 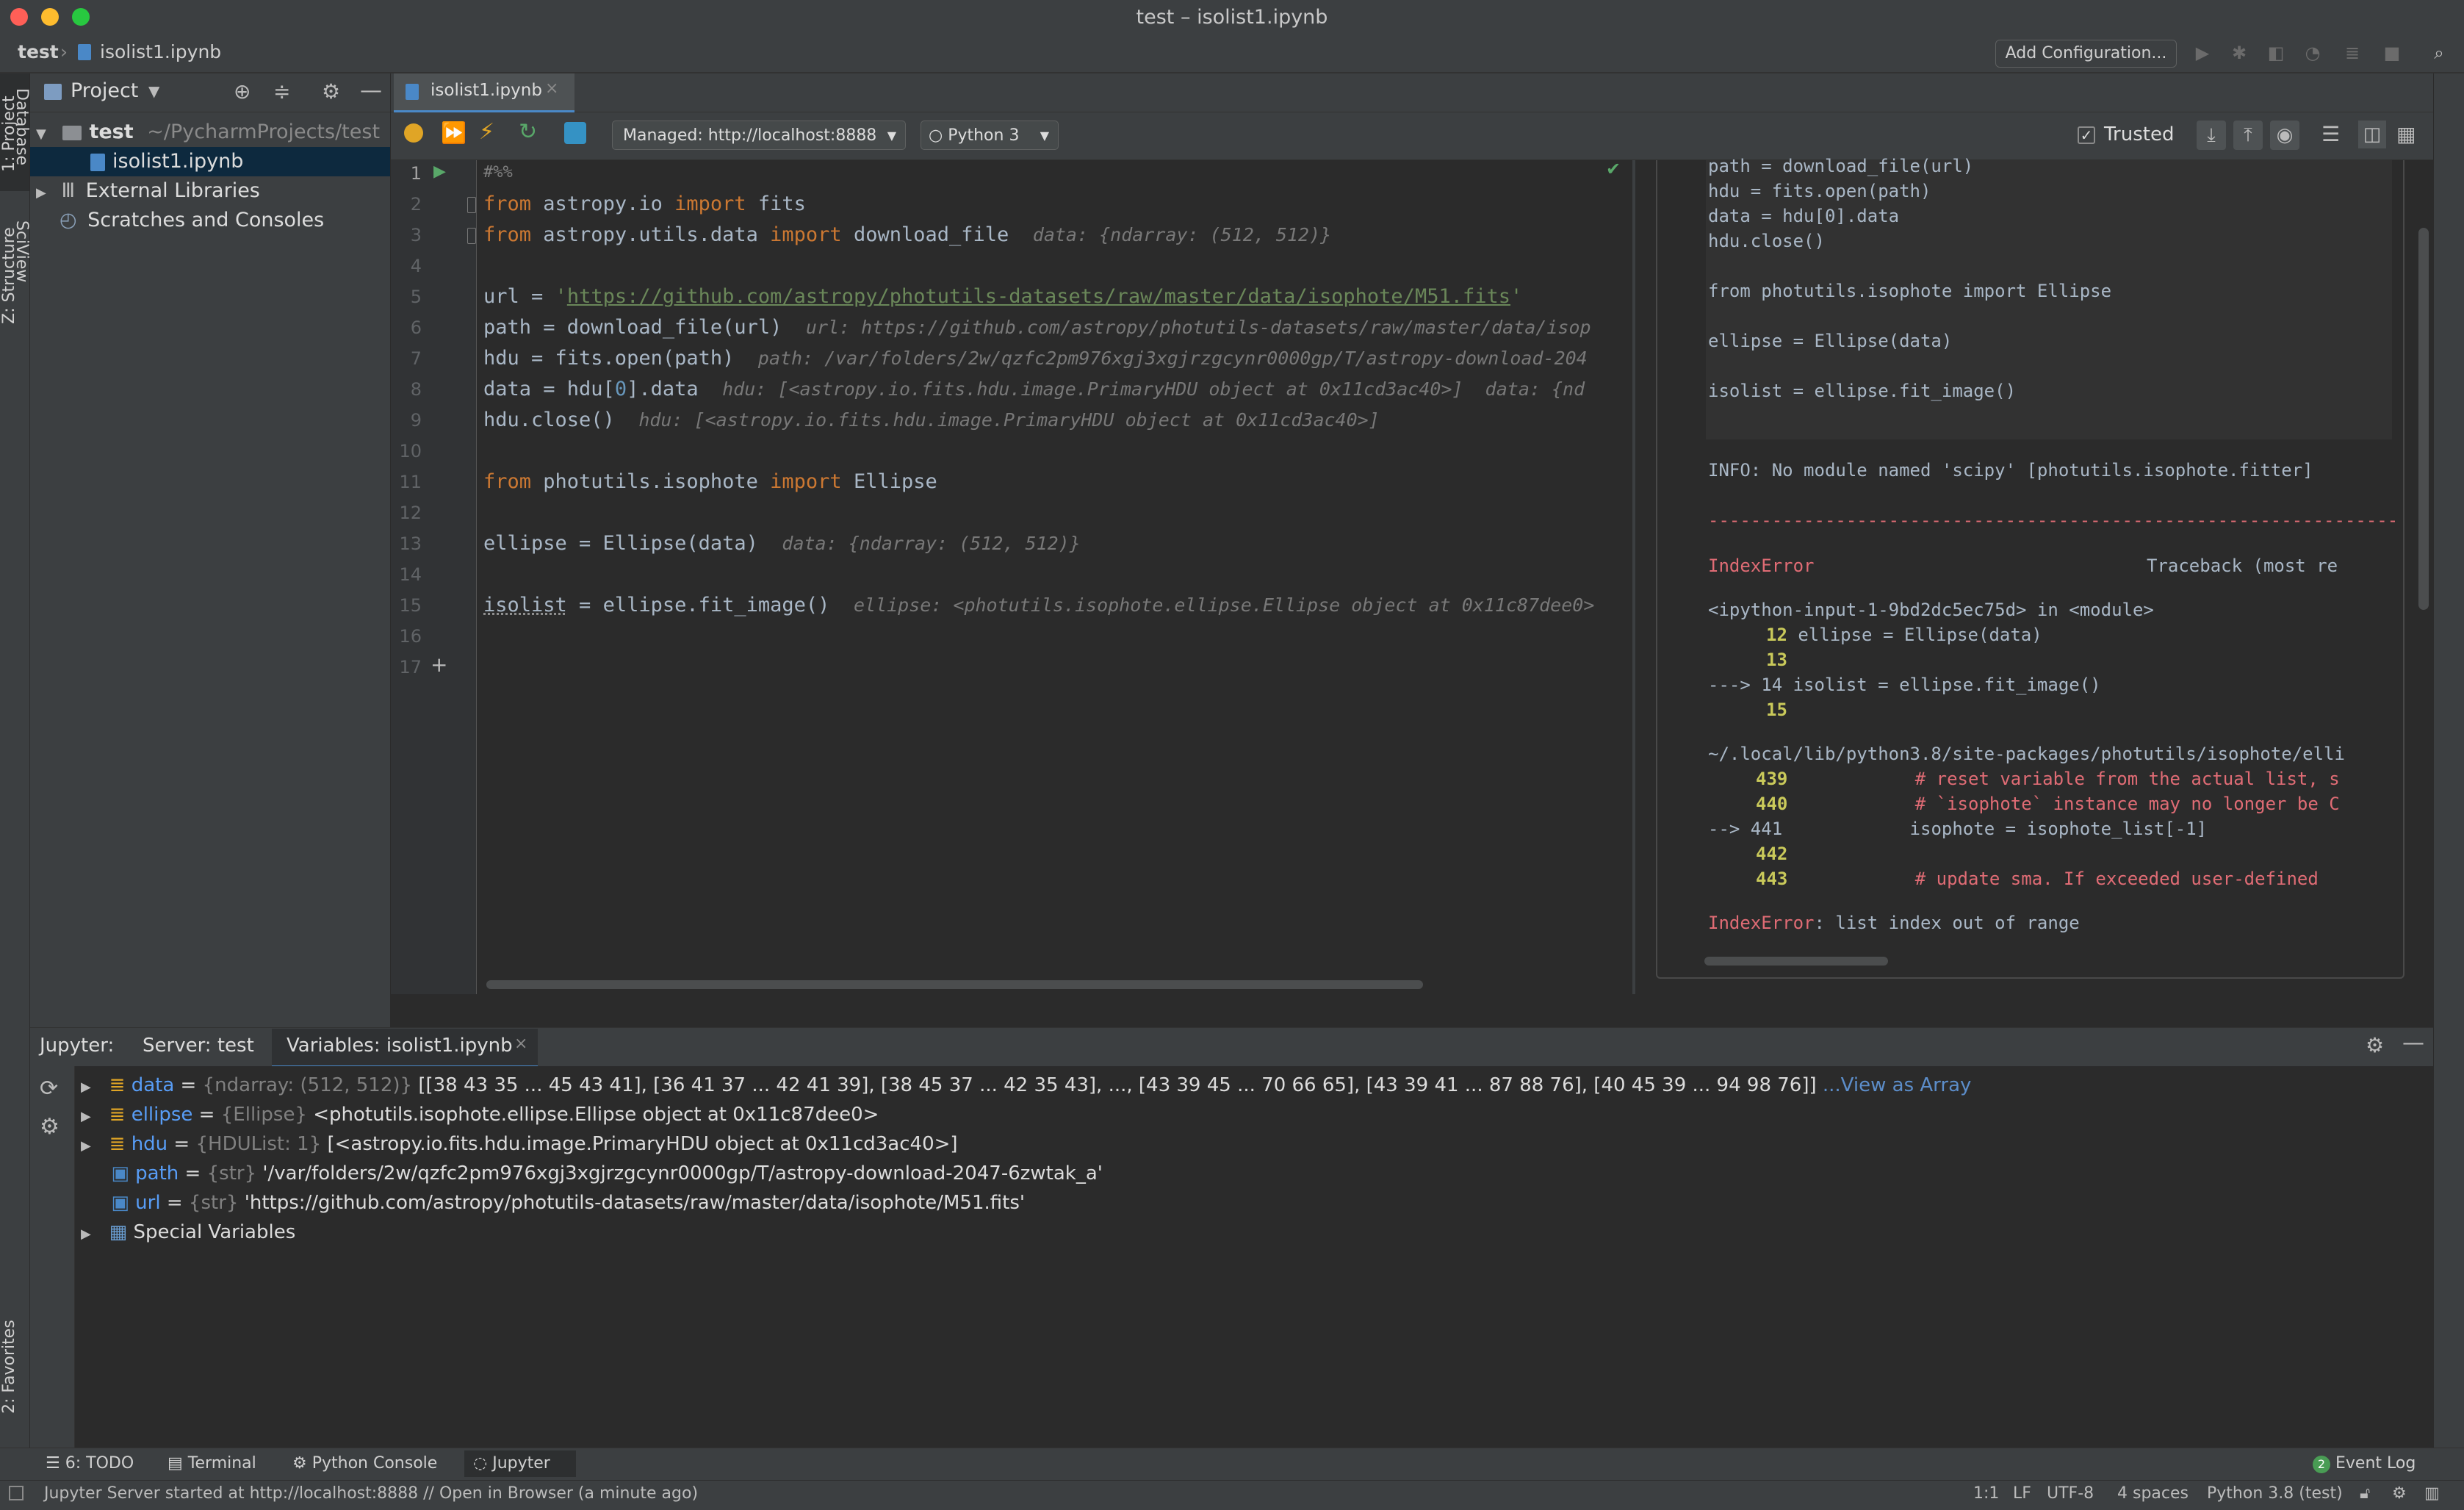 What do you see at coordinates (2352, 53) in the screenshot?
I see `concurrency-icon: ≣` at bounding box center [2352, 53].